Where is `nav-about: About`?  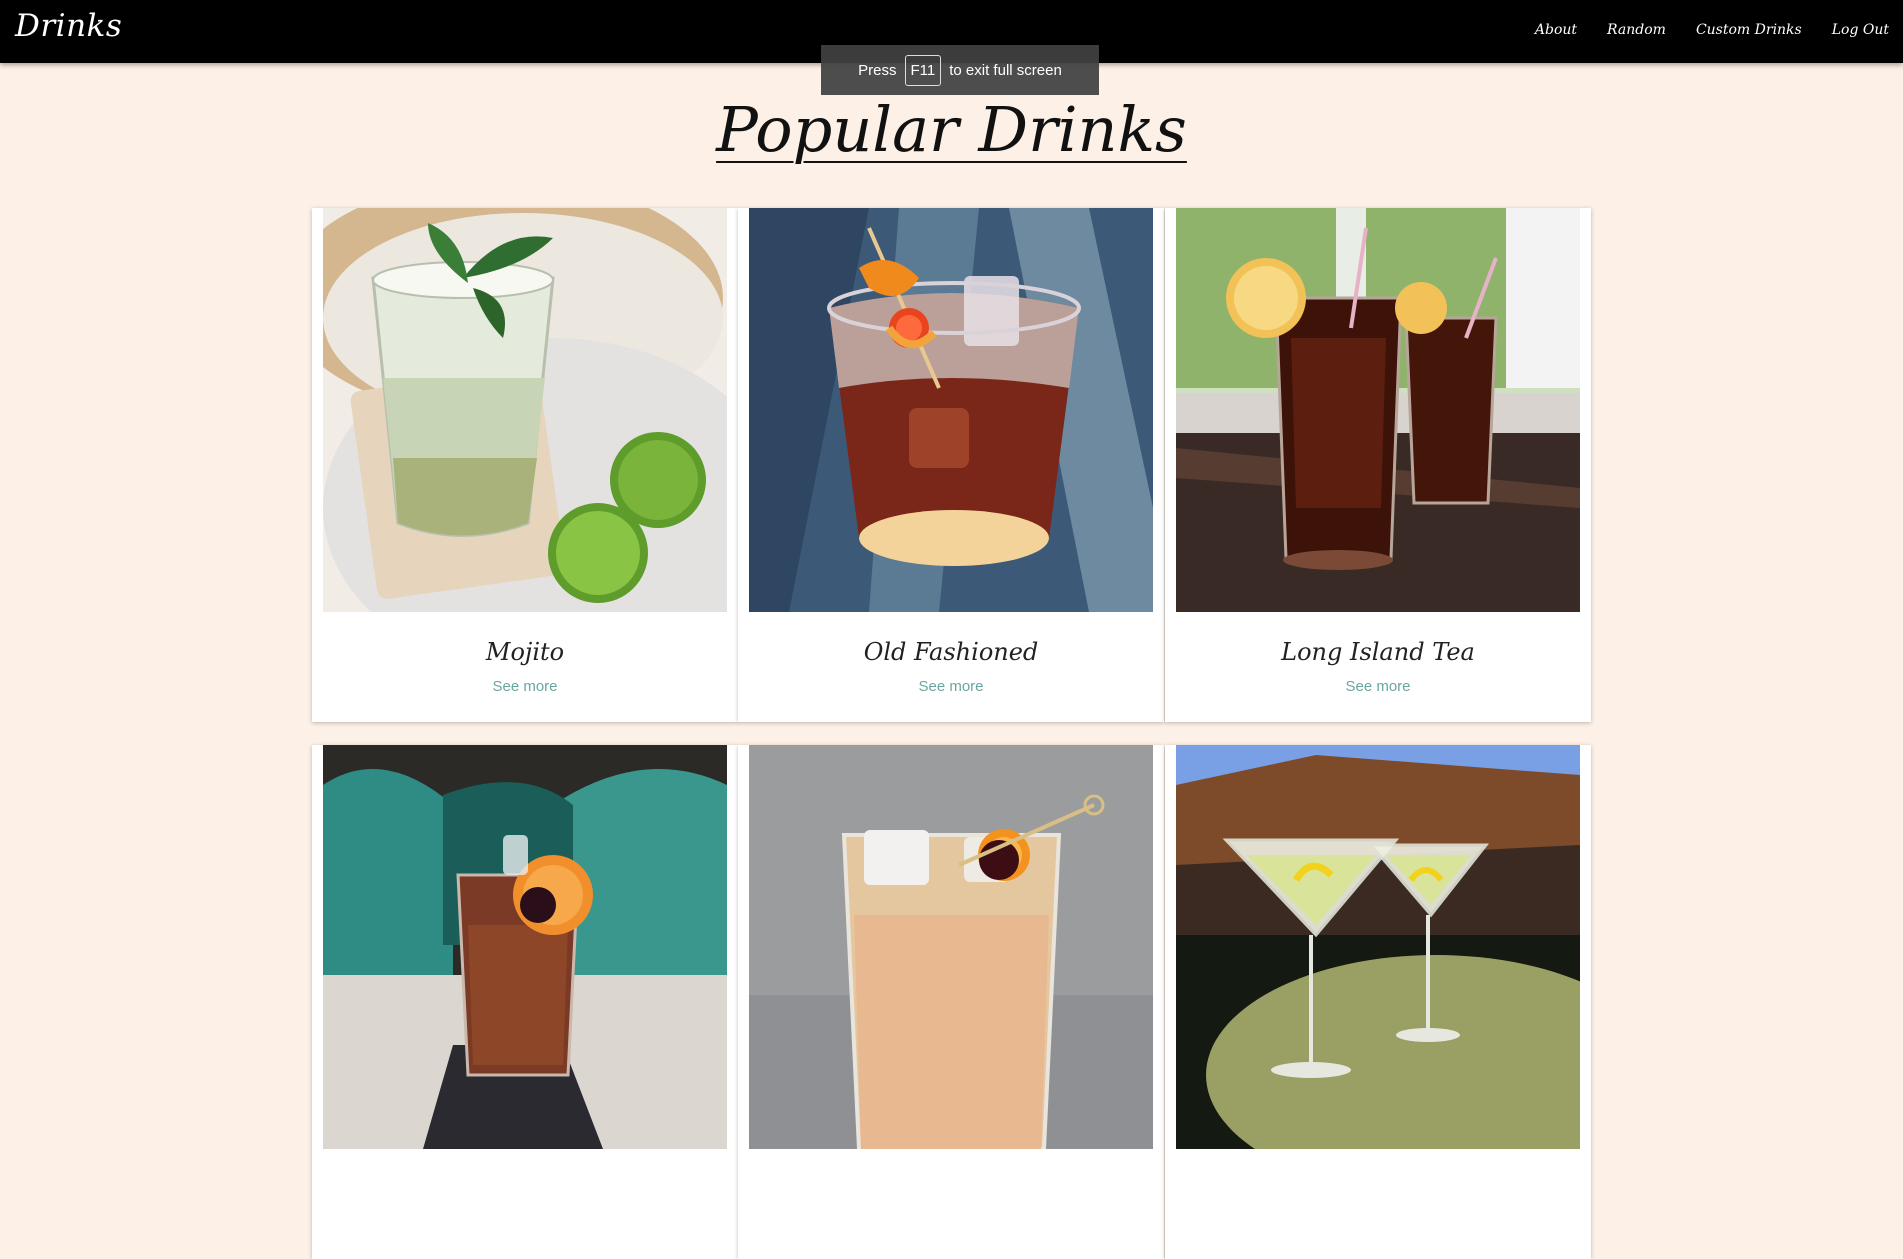
nav-about: About is located at coordinates (1556, 30).